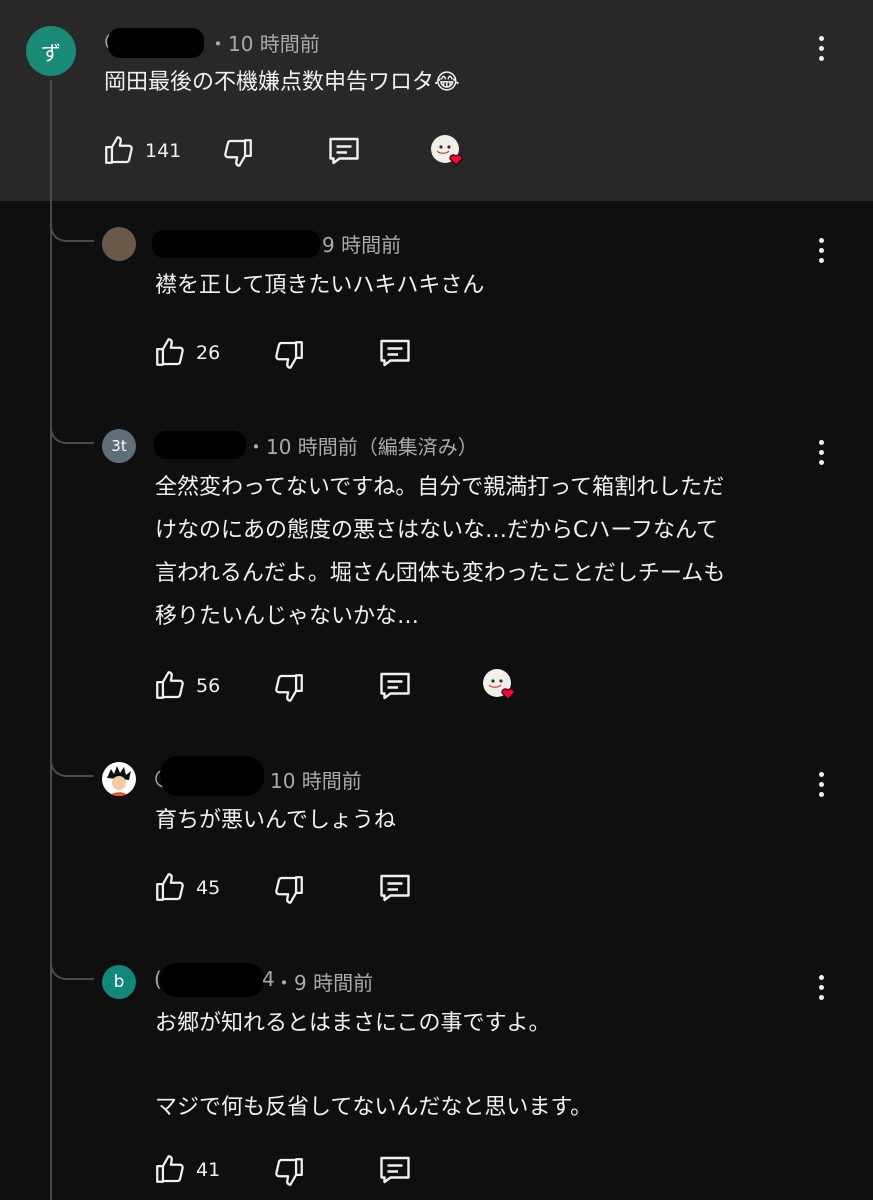 Image resolution: width=873 pixels, height=1200 pixels. I want to click on thread-line, so click(51, 640).